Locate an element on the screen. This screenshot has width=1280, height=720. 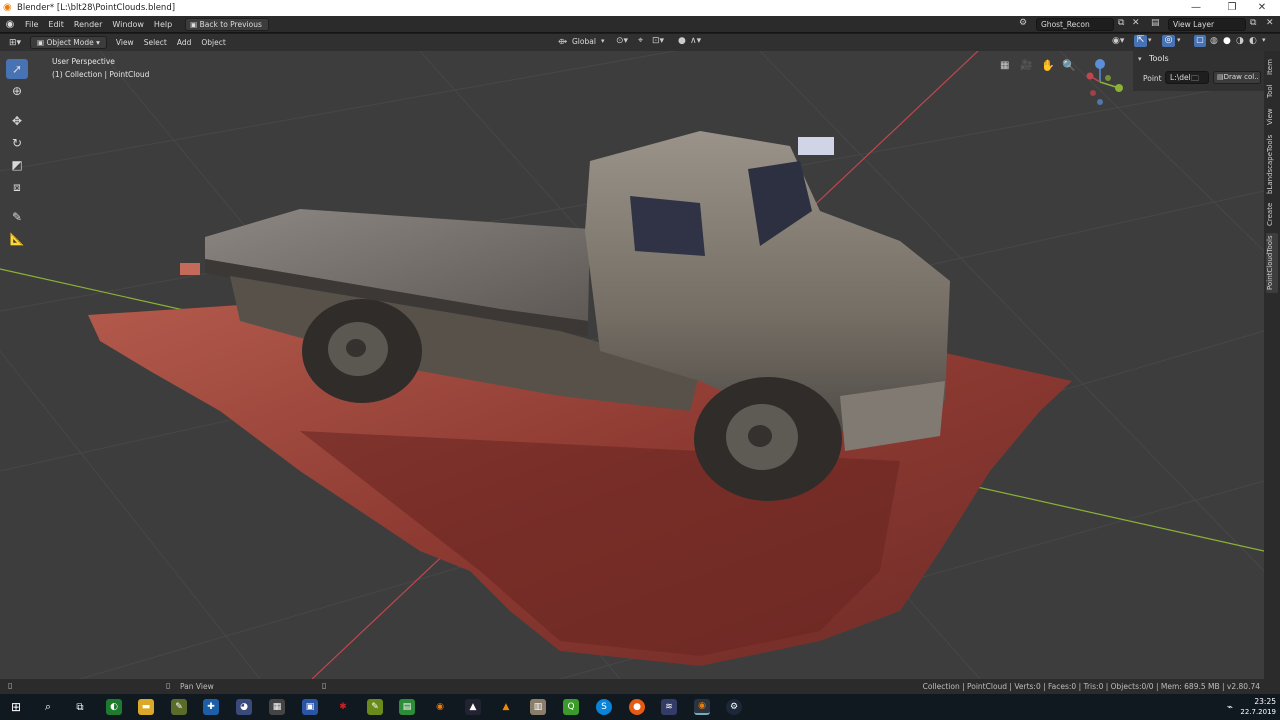
transform-orientation-dropdown: Global is located at coordinates (584, 41).